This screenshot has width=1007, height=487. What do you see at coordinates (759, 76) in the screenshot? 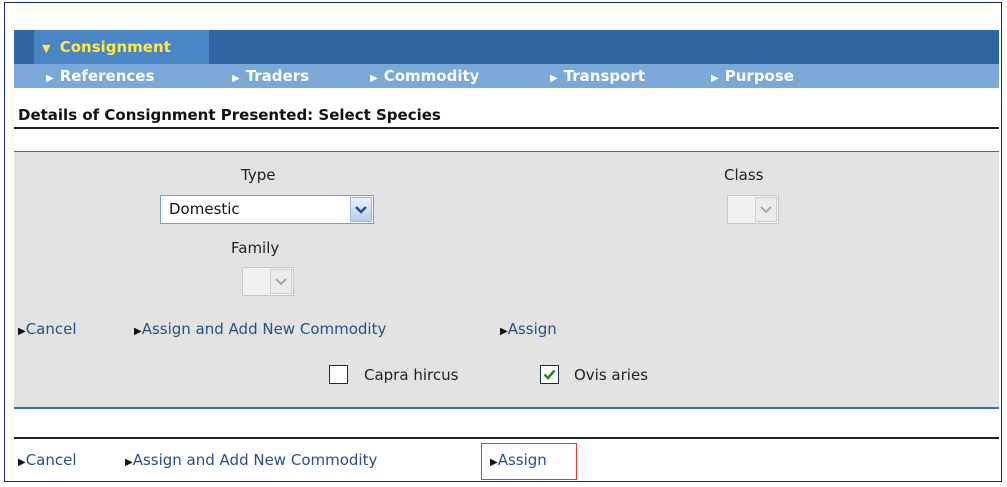
I see `subnav-label: Purpose` at bounding box center [759, 76].